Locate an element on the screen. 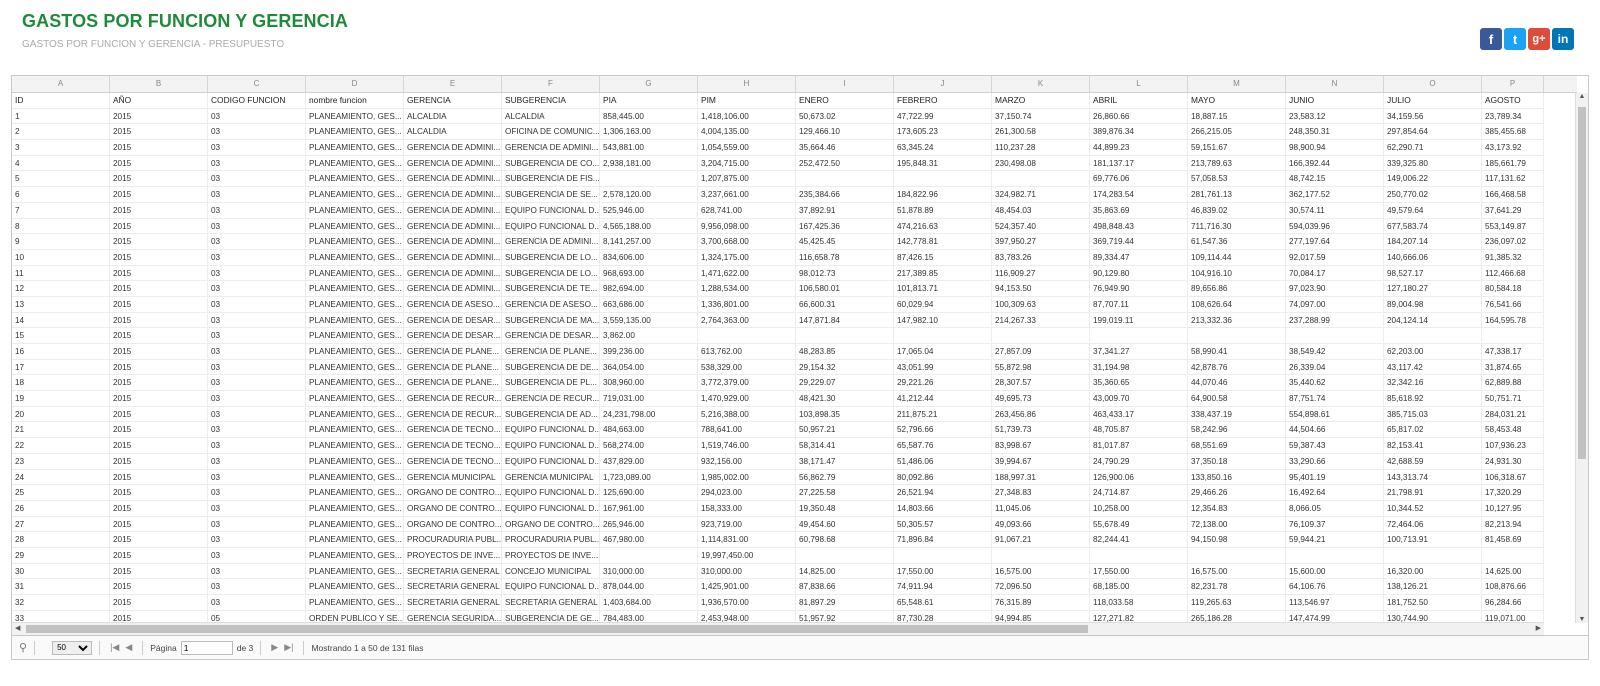 Image resolution: width=1600 pixels, height=686 pixels. table-cell: 107,936.23 is located at coordinates (1513, 445).